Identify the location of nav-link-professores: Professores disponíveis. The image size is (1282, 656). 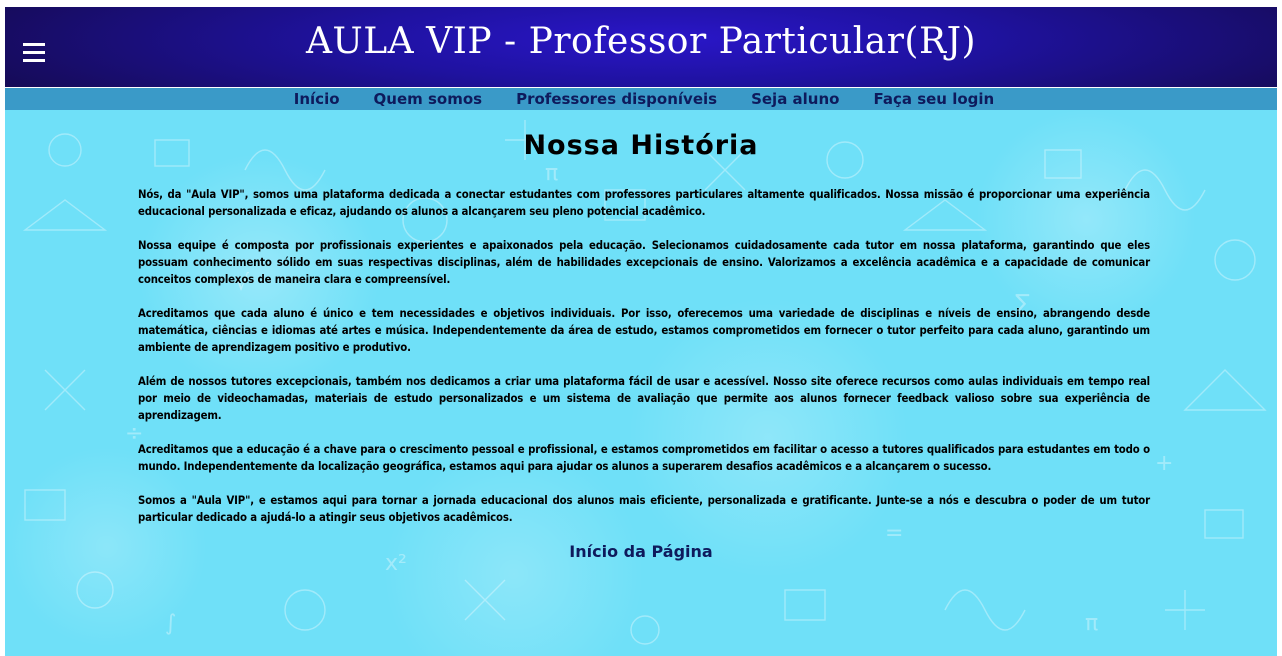
(616, 99).